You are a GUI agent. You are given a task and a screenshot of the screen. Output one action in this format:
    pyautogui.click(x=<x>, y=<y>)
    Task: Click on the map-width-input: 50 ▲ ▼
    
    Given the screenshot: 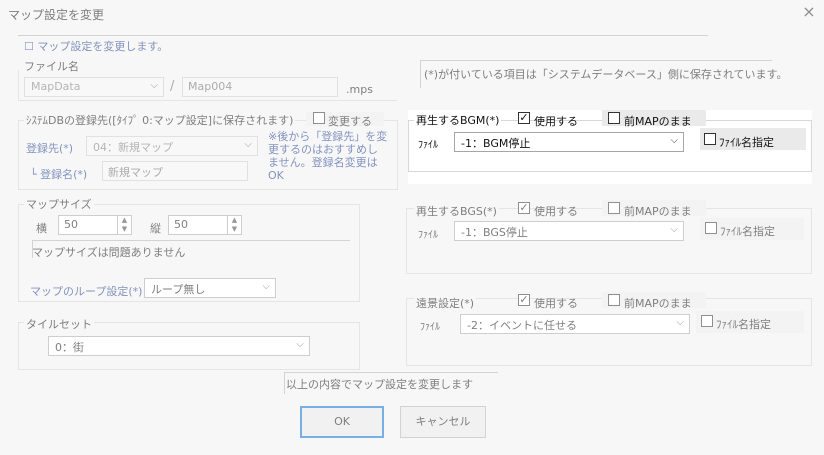 What is the action you would take?
    pyautogui.click(x=95, y=225)
    